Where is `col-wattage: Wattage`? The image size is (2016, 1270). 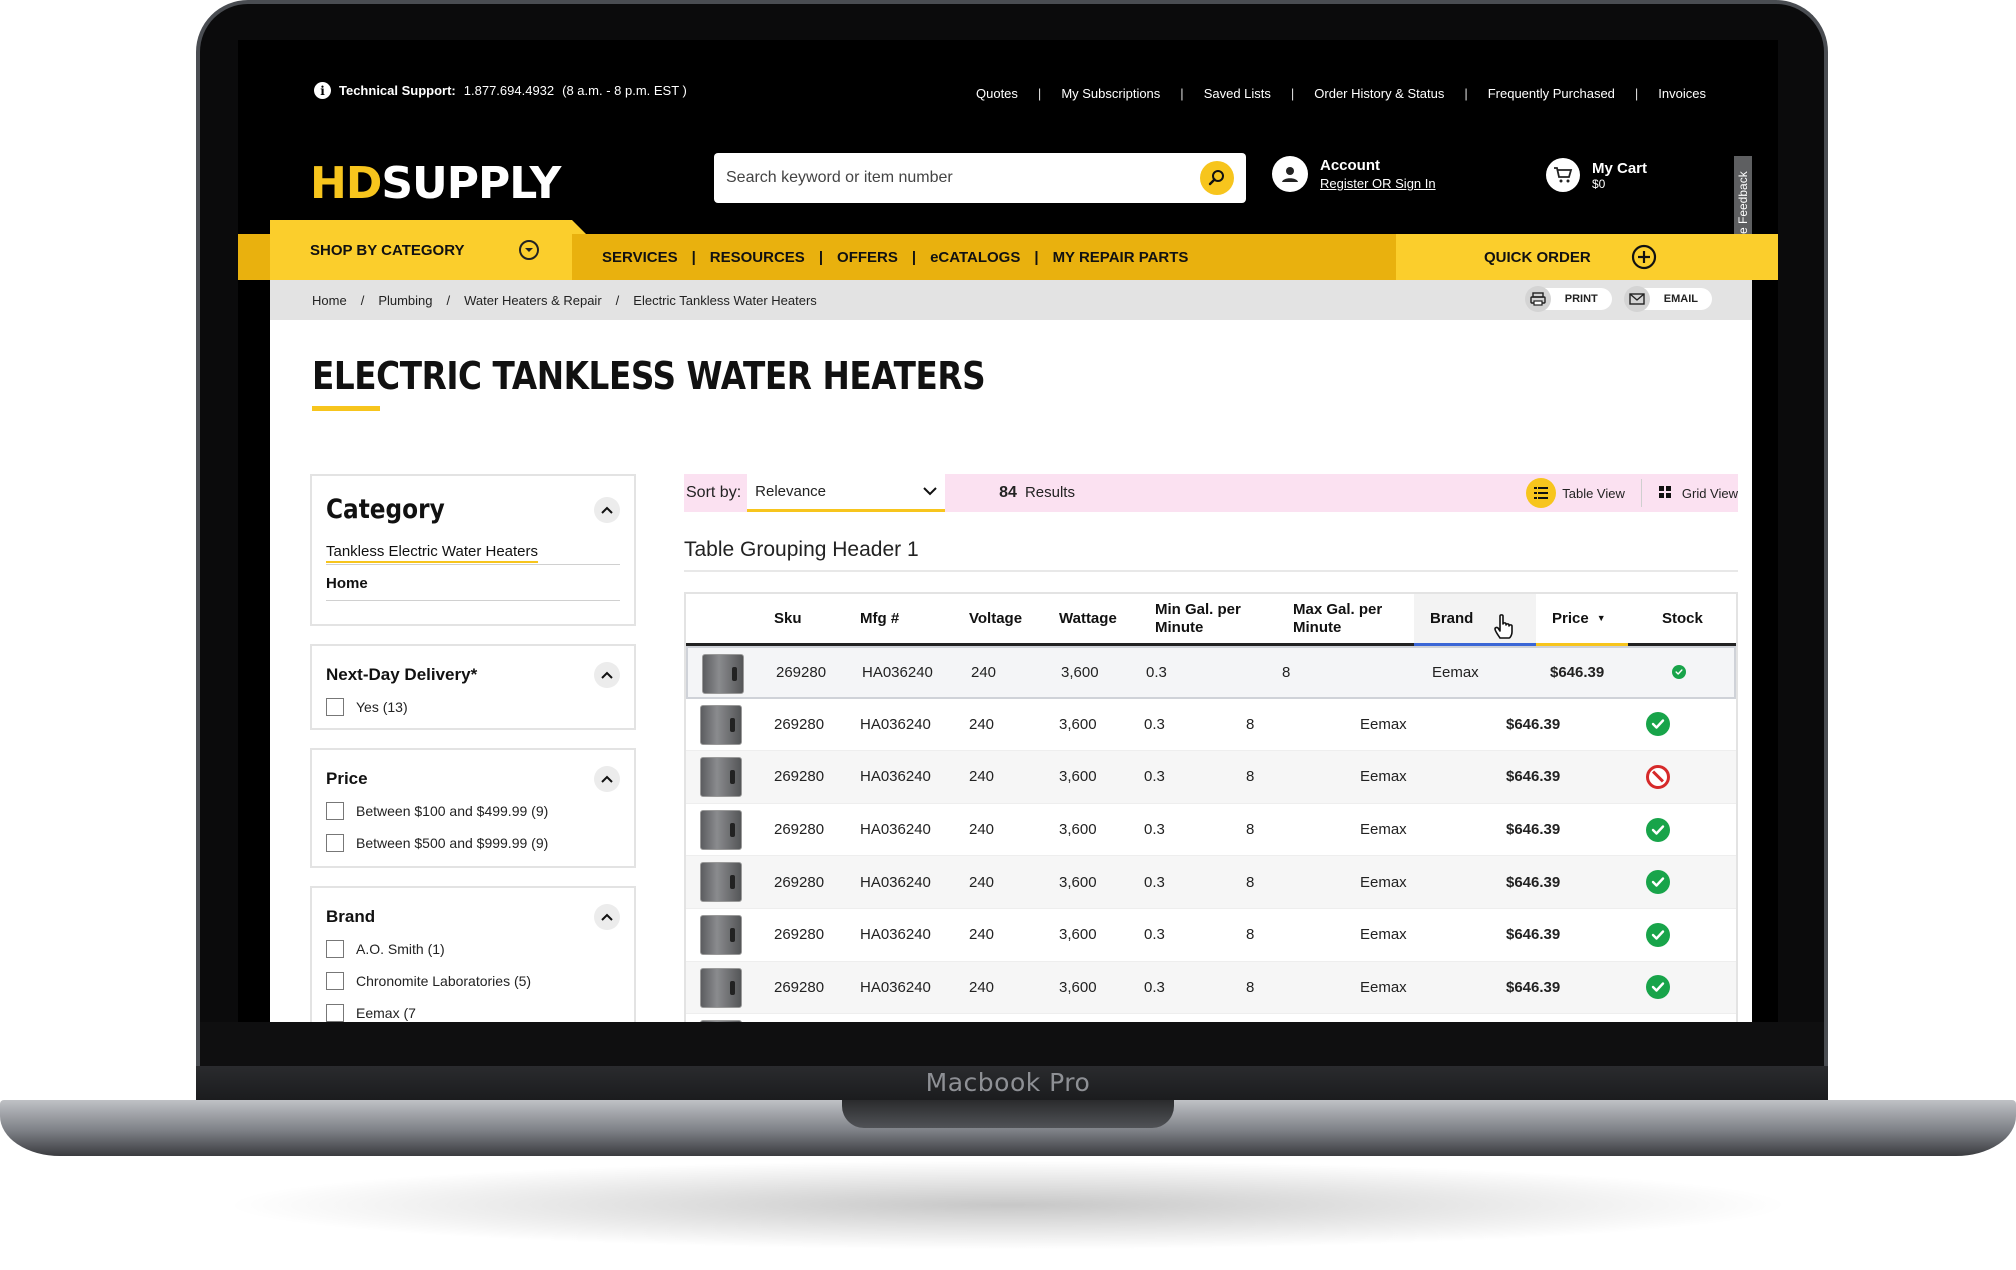
col-wattage: Wattage is located at coordinates (1088, 618).